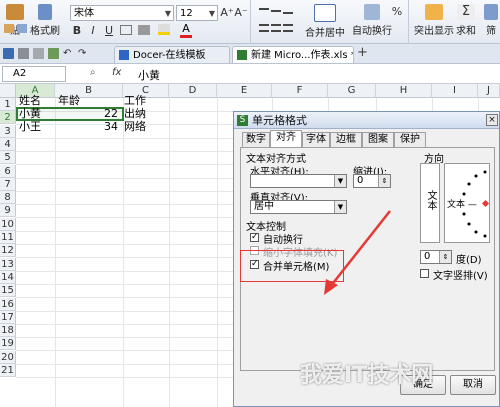  What do you see at coordinates (144, 30) in the screenshot?
I see `grid-icon` at bounding box center [144, 30].